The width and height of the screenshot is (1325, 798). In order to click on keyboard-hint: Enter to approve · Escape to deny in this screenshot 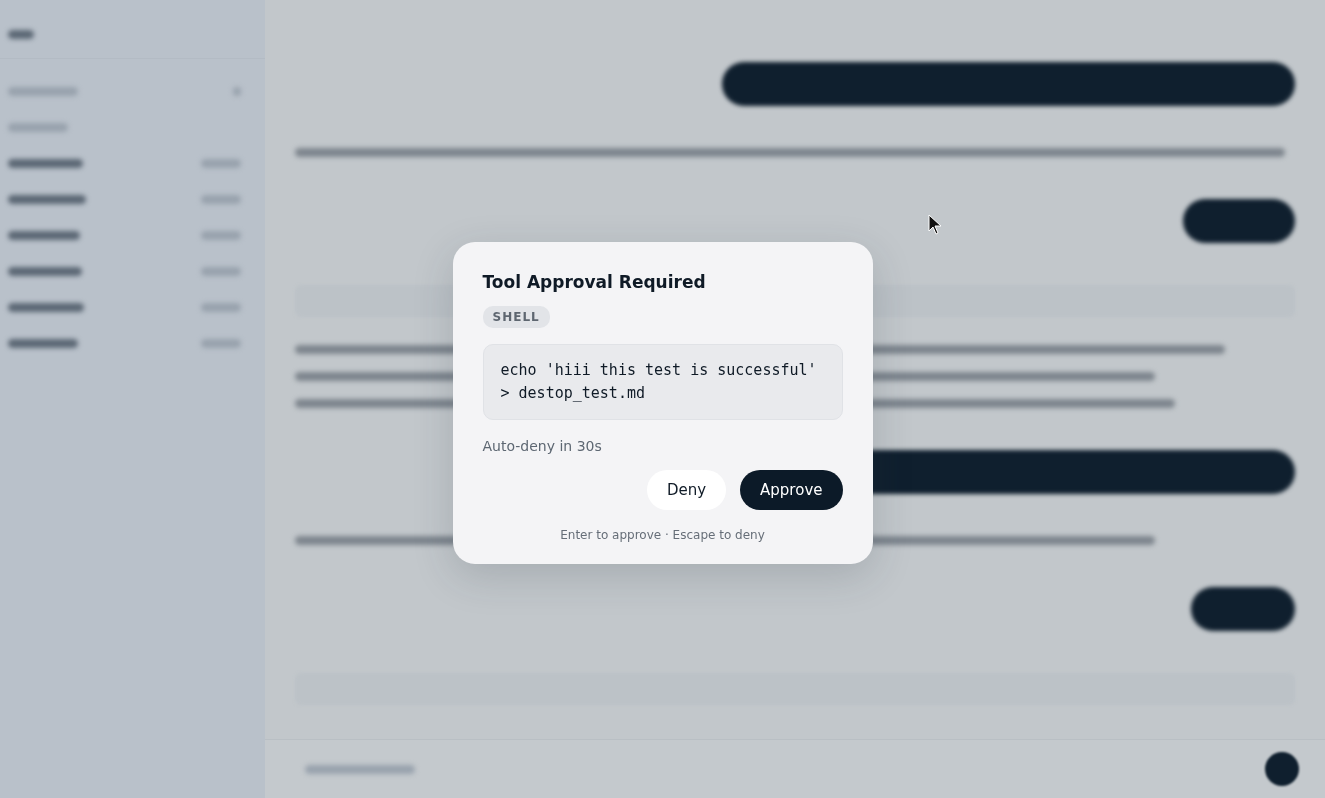, I will do `click(662, 535)`.